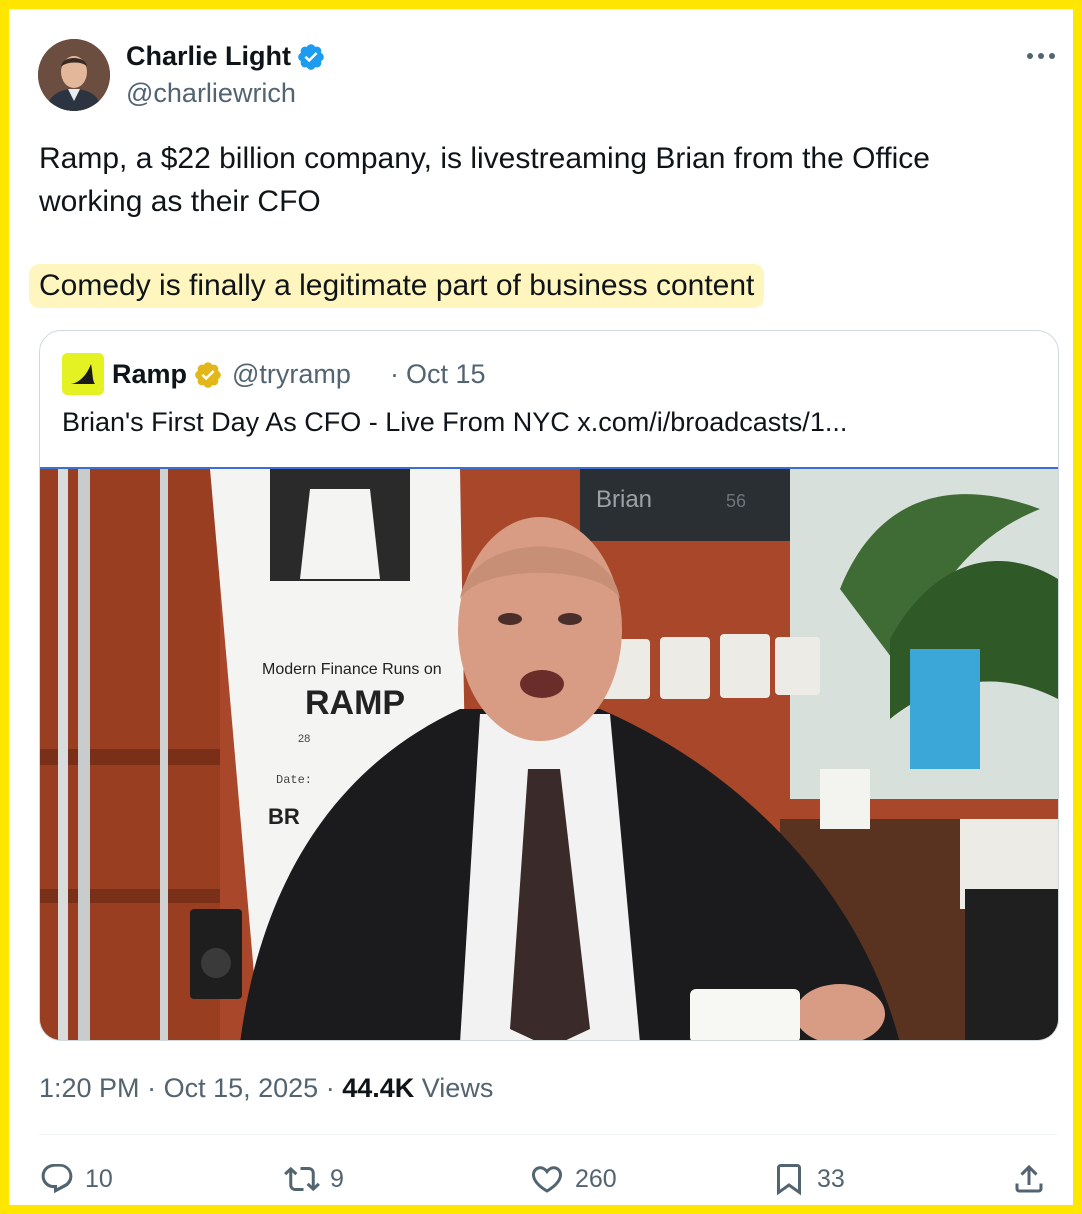  I want to click on screen-label: Brian, so click(624, 499).